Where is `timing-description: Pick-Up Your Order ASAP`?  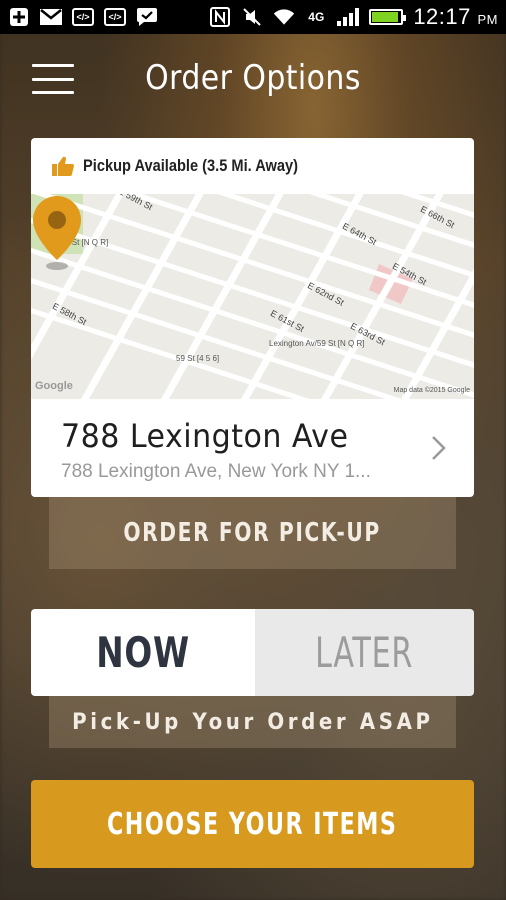 timing-description: Pick-Up Your Order ASAP is located at coordinates (252, 722).